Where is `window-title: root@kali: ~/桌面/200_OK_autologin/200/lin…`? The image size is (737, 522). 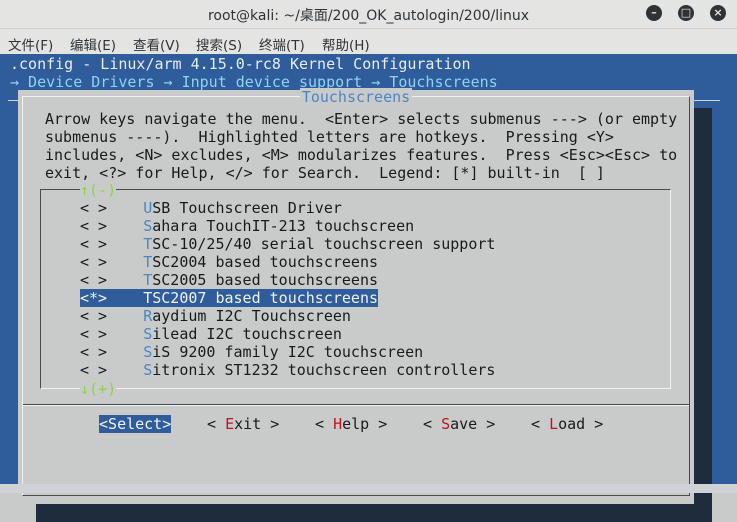 window-title: root@kali: ~/桌面/200_OK_autologin/200/lin… is located at coordinates (368, 16).